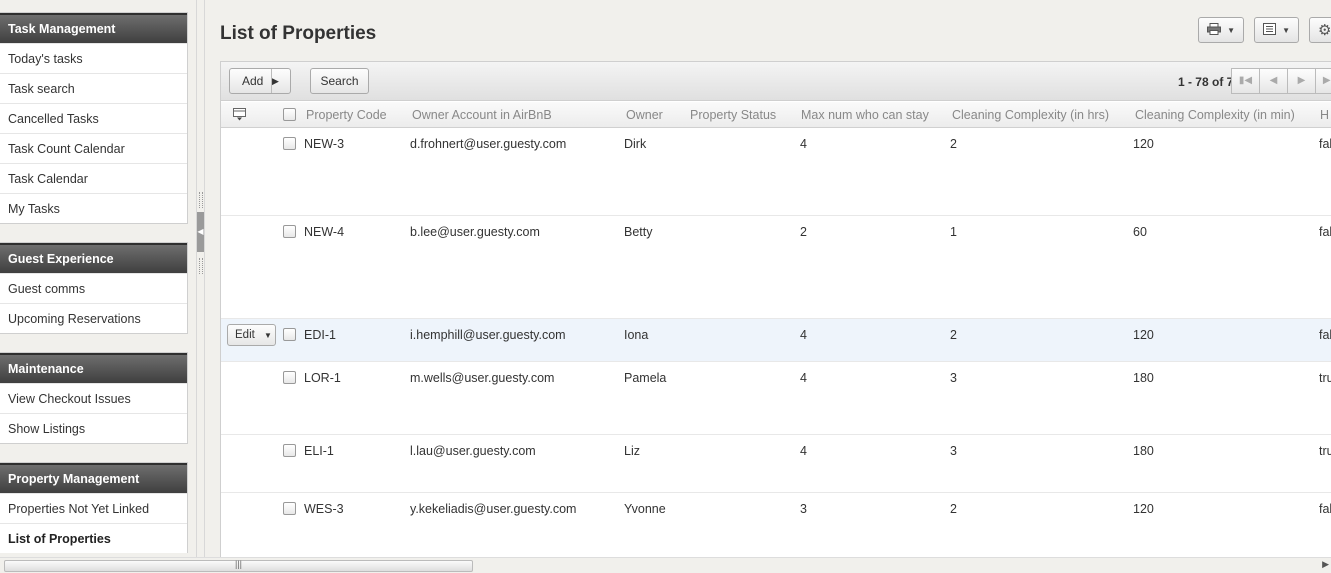  Describe the element at coordinates (1143, 378) in the screenshot. I see `cell-cleaning-min: 180` at that location.